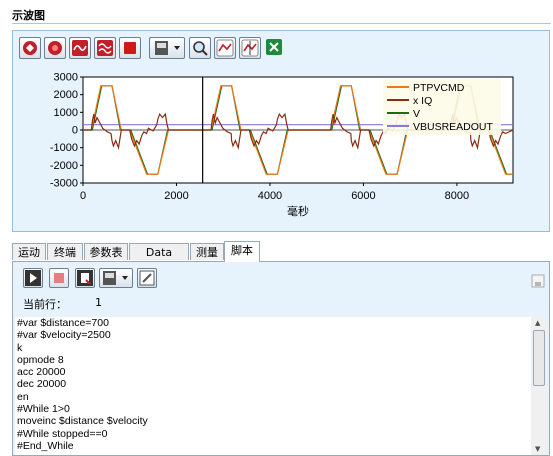 The image size is (553, 456). I want to click on cursor-trace-icon, so click(225, 48).